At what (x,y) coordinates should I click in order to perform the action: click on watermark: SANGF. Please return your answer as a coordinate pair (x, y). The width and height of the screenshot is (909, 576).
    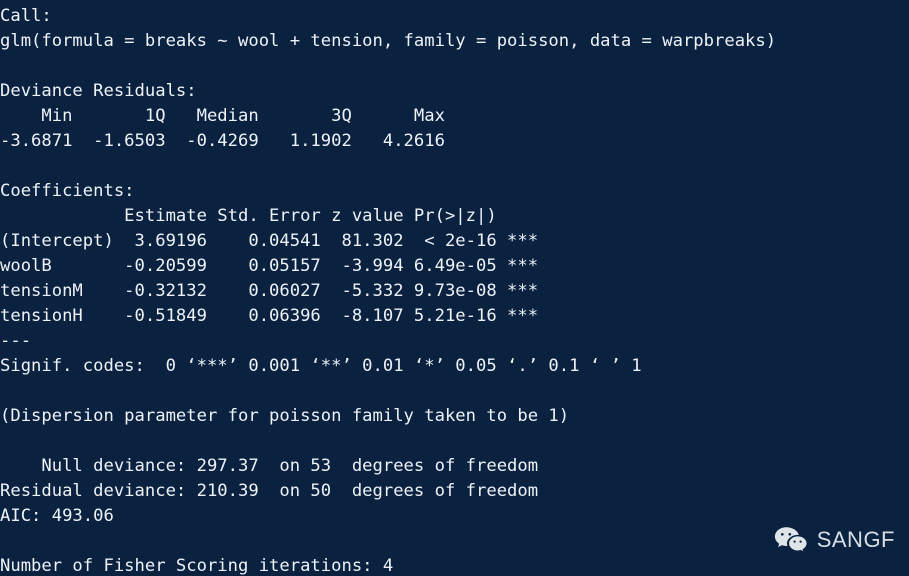
    Looking at the image, I should click on (834, 540).